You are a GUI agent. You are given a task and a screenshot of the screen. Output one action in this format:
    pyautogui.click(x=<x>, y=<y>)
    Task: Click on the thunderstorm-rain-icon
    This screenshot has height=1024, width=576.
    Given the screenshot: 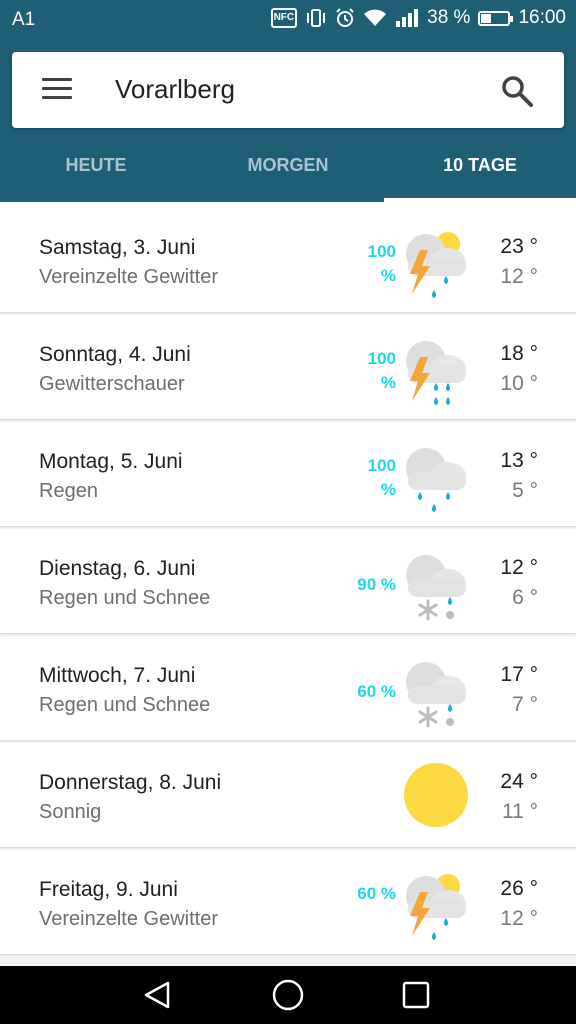 What is the action you would take?
    pyautogui.click(x=436, y=373)
    